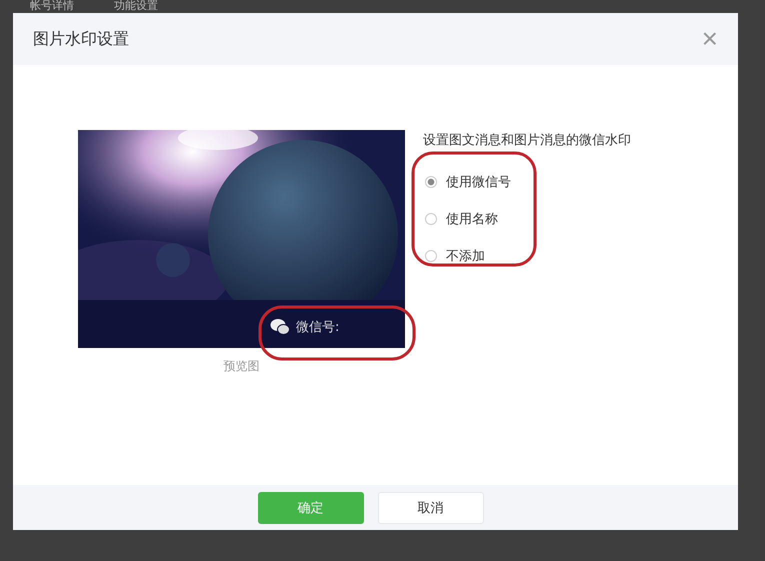  I want to click on setting-label: 设置图文消息和图片消息的微信水印, so click(527, 140).